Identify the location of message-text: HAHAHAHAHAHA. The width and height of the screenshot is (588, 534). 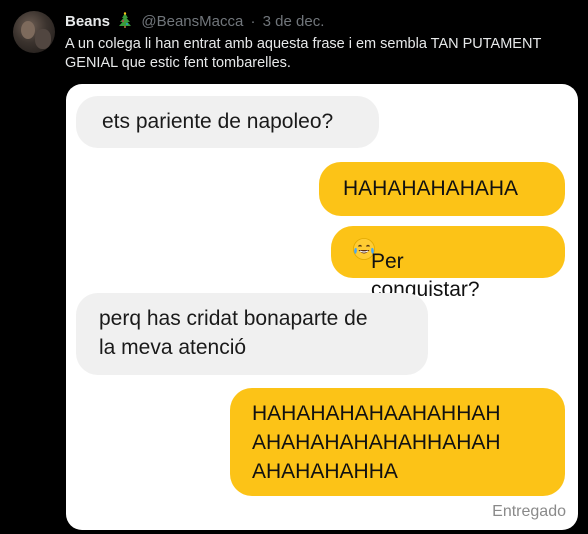
(431, 188).